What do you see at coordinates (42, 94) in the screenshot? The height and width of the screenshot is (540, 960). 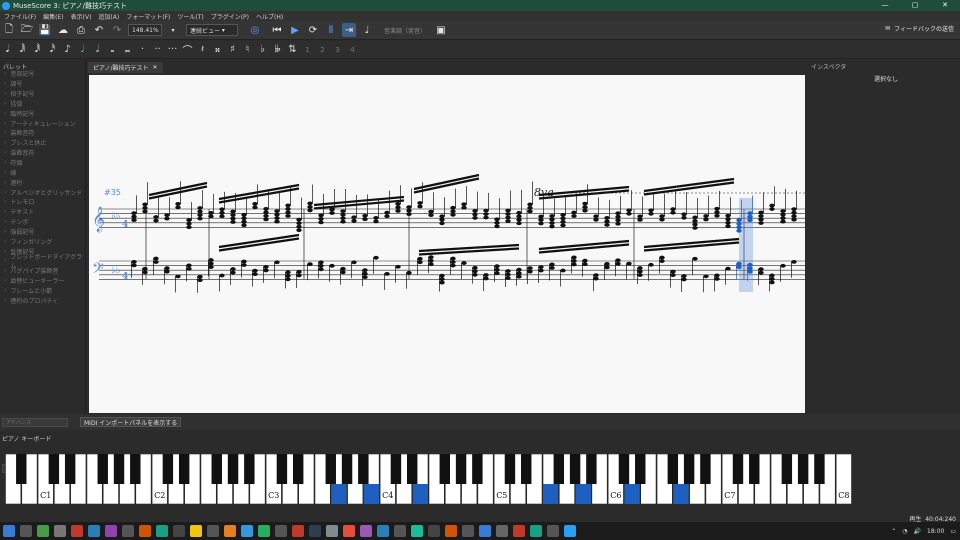 I see `palette-item: 拍子記号` at bounding box center [42, 94].